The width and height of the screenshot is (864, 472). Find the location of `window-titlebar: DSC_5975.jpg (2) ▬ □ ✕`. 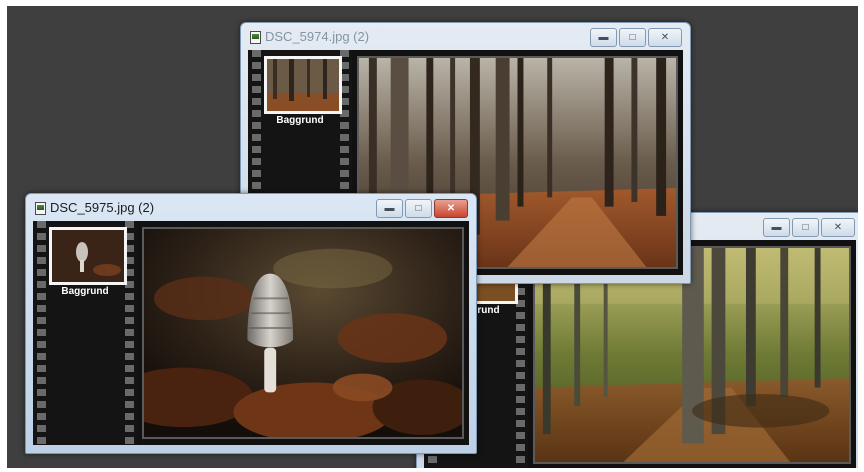

window-titlebar: DSC_5975.jpg (2) ▬ □ ✕ is located at coordinates (251, 207).